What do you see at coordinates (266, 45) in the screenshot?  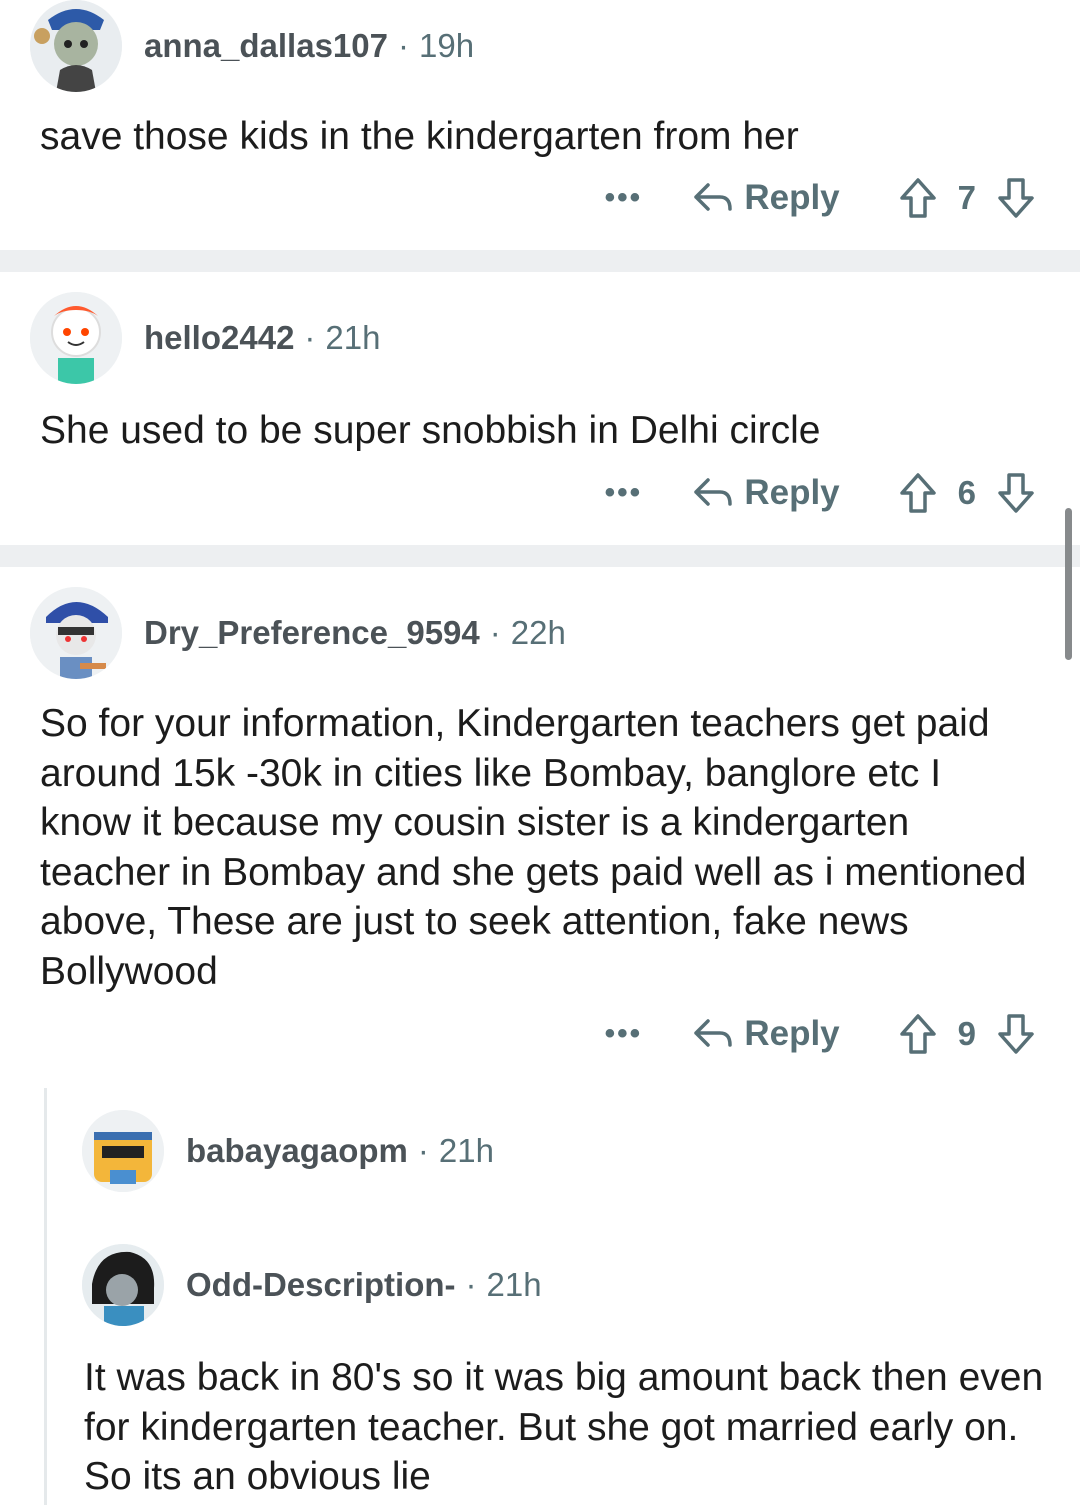 I see `username: anna_dallas107` at bounding box center [266, 45].